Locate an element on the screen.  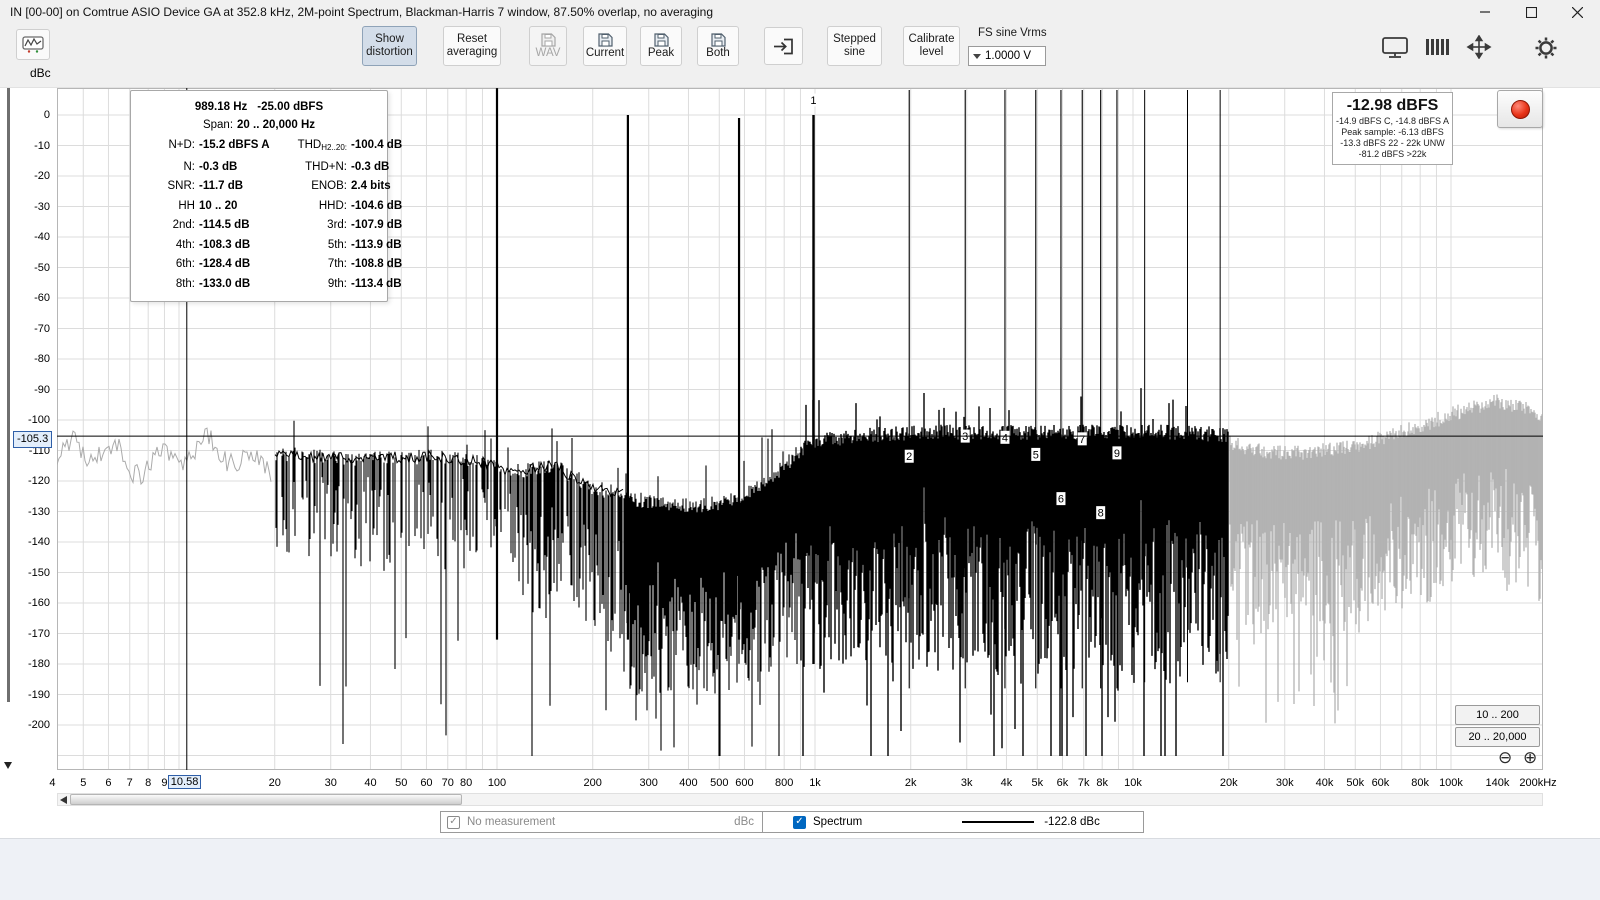
x-axis-tick-label: 20 is located at coordinates (274, 783).